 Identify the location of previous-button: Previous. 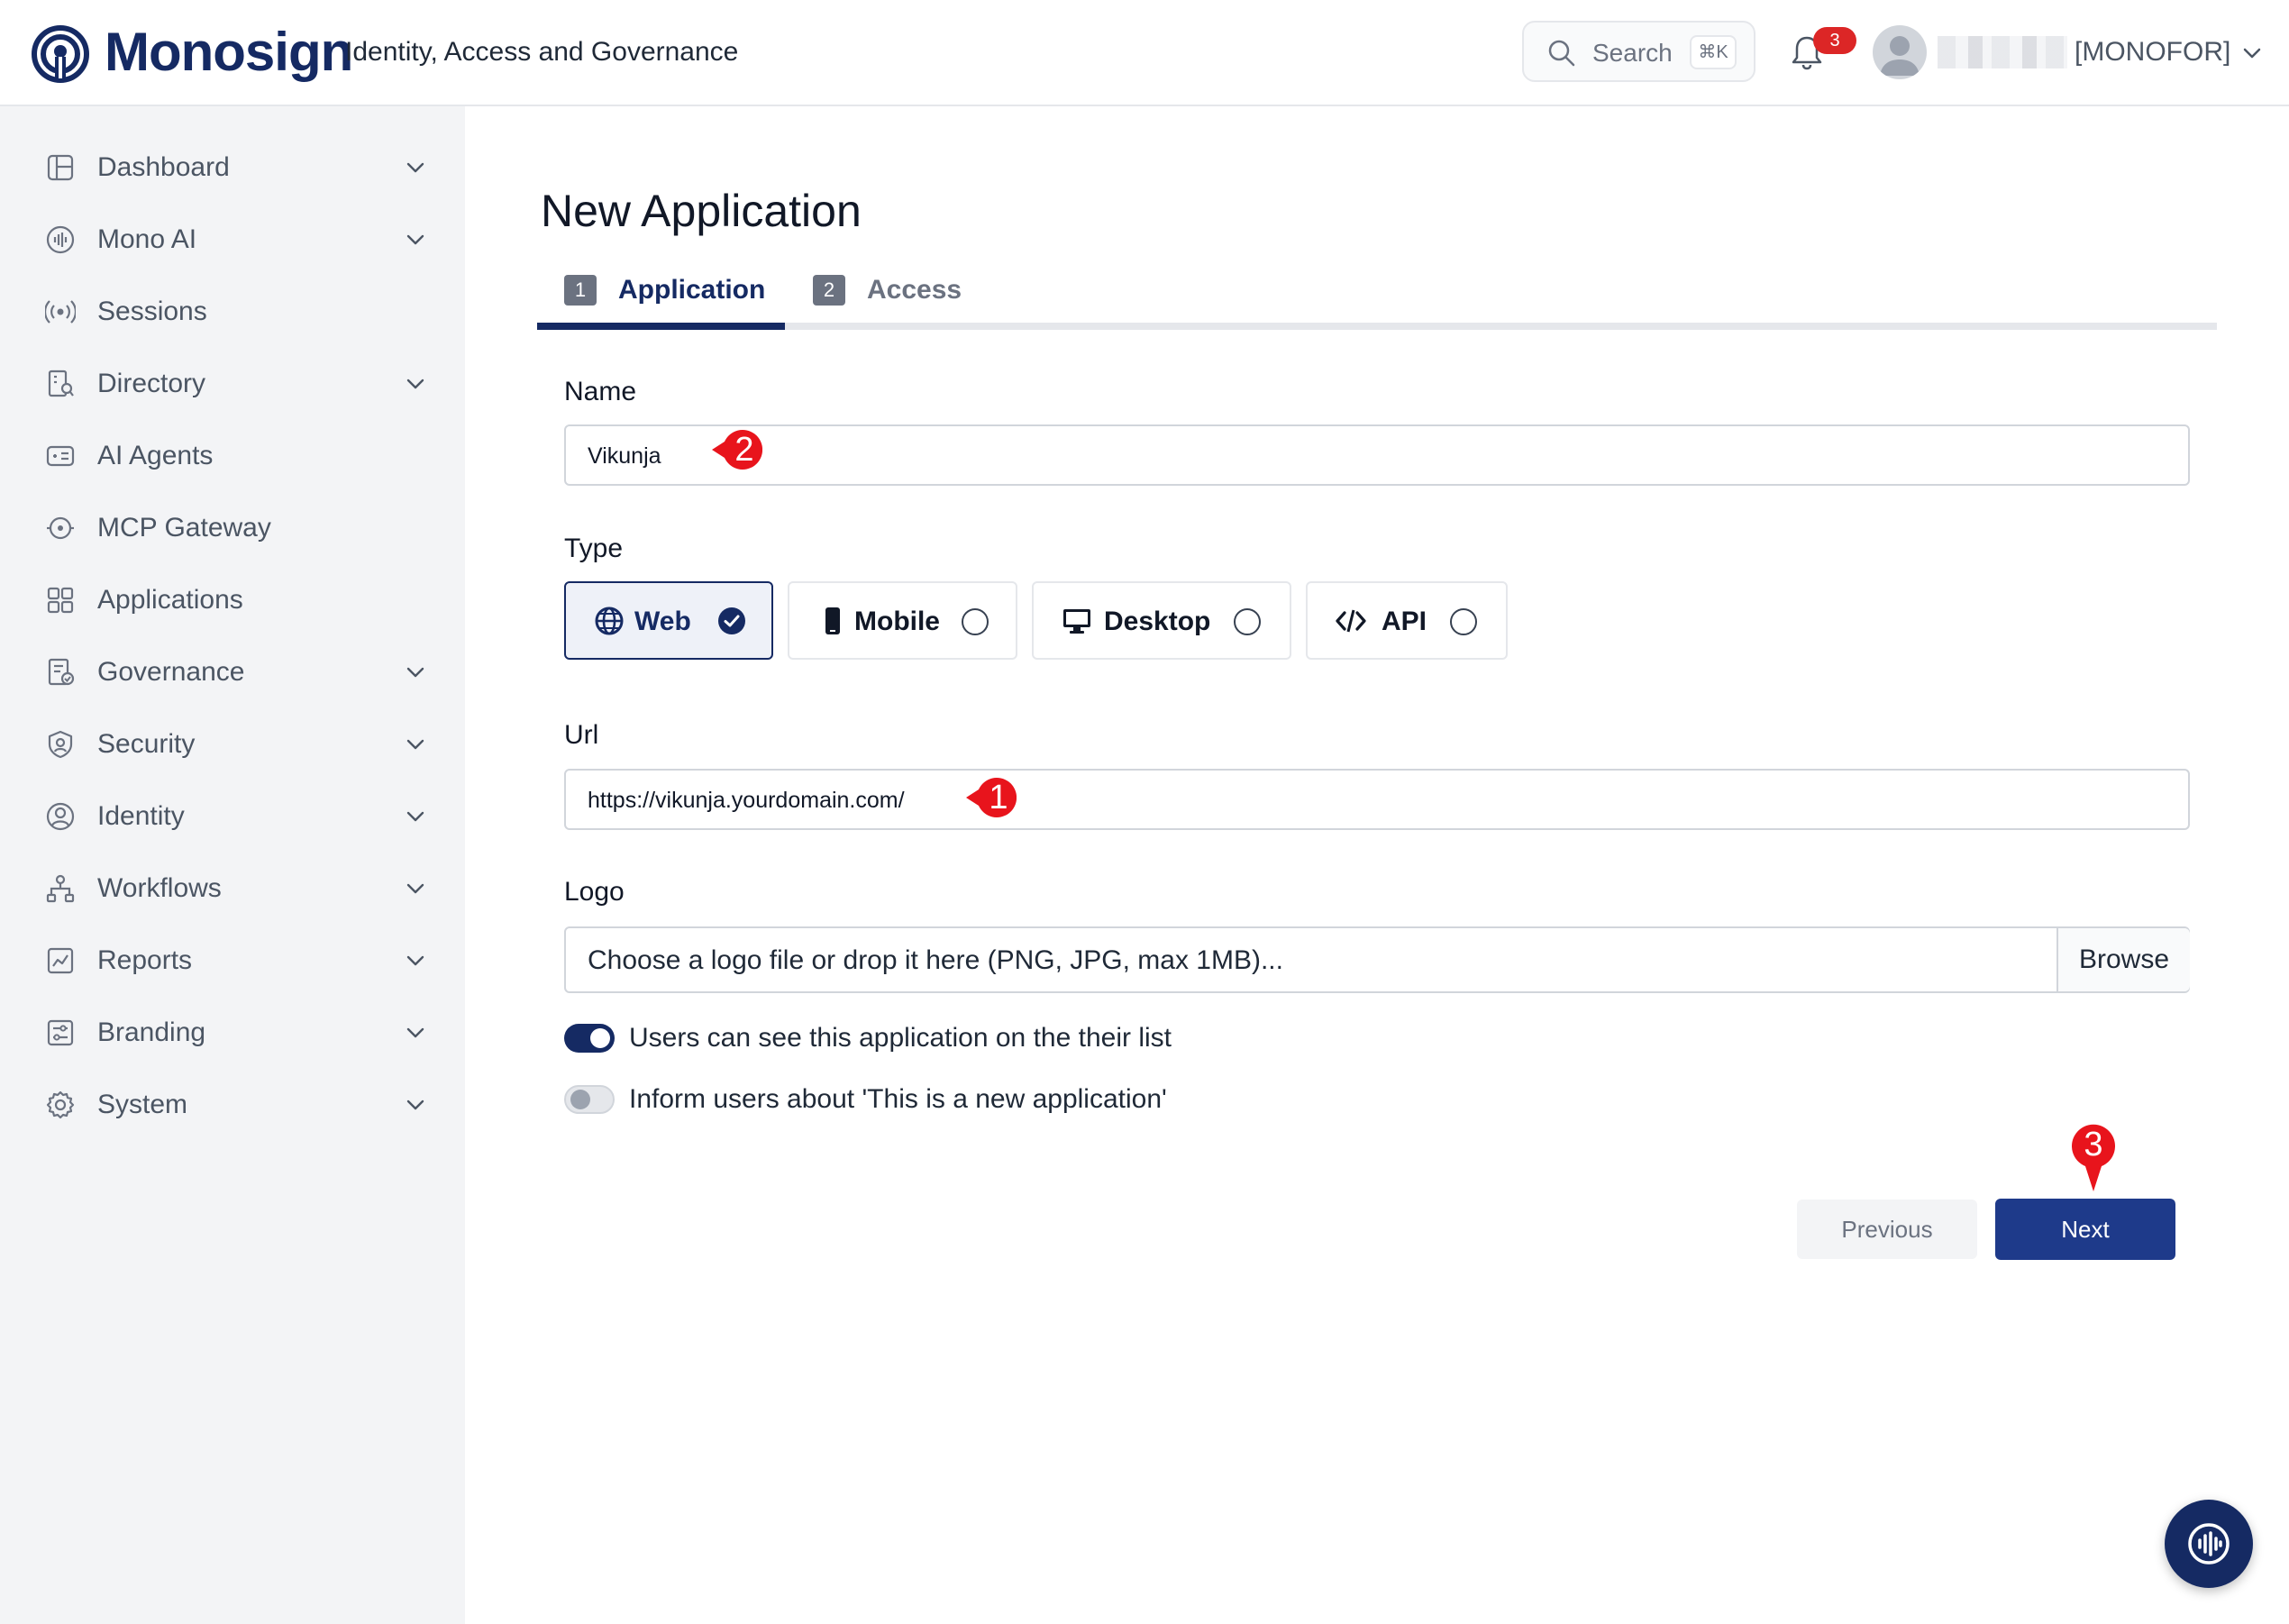
(1887, 1229).